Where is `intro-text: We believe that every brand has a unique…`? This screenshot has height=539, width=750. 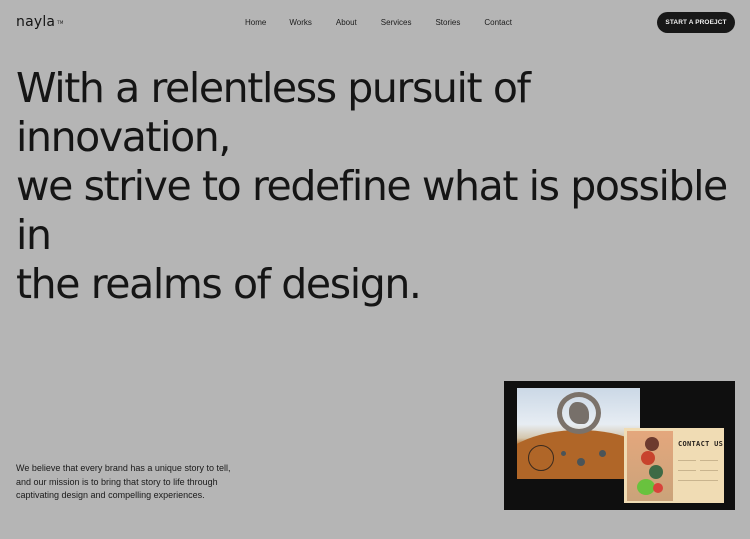
intro-text: We believe that every brand has a unique… is located at coordinates (136, 482).